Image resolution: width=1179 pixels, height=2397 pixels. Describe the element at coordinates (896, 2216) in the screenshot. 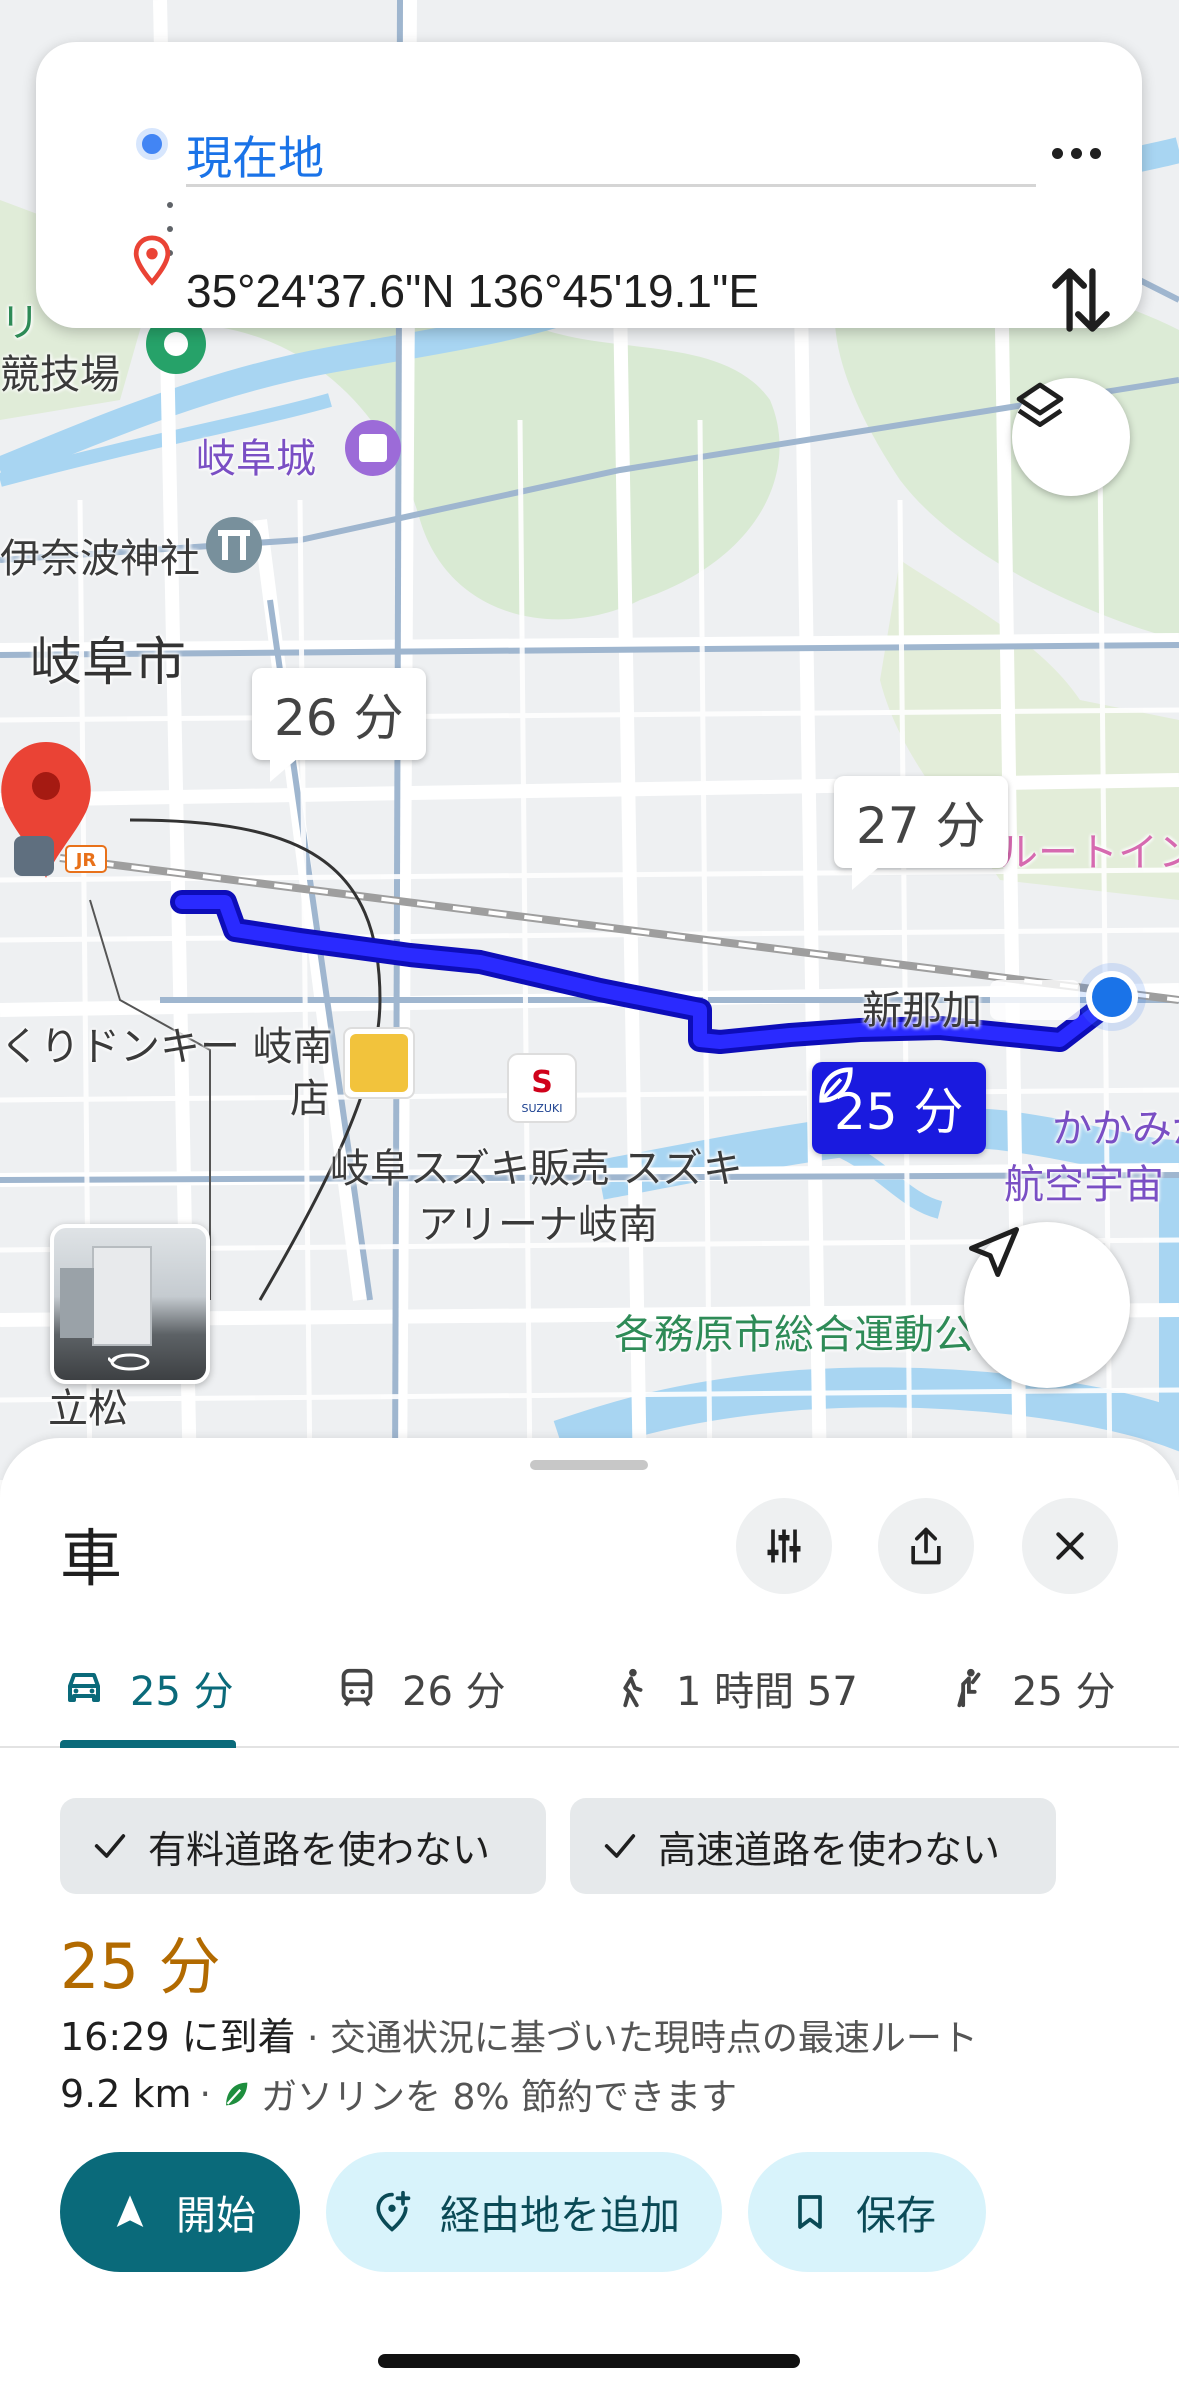

I see `save-label: 保存` at that location.